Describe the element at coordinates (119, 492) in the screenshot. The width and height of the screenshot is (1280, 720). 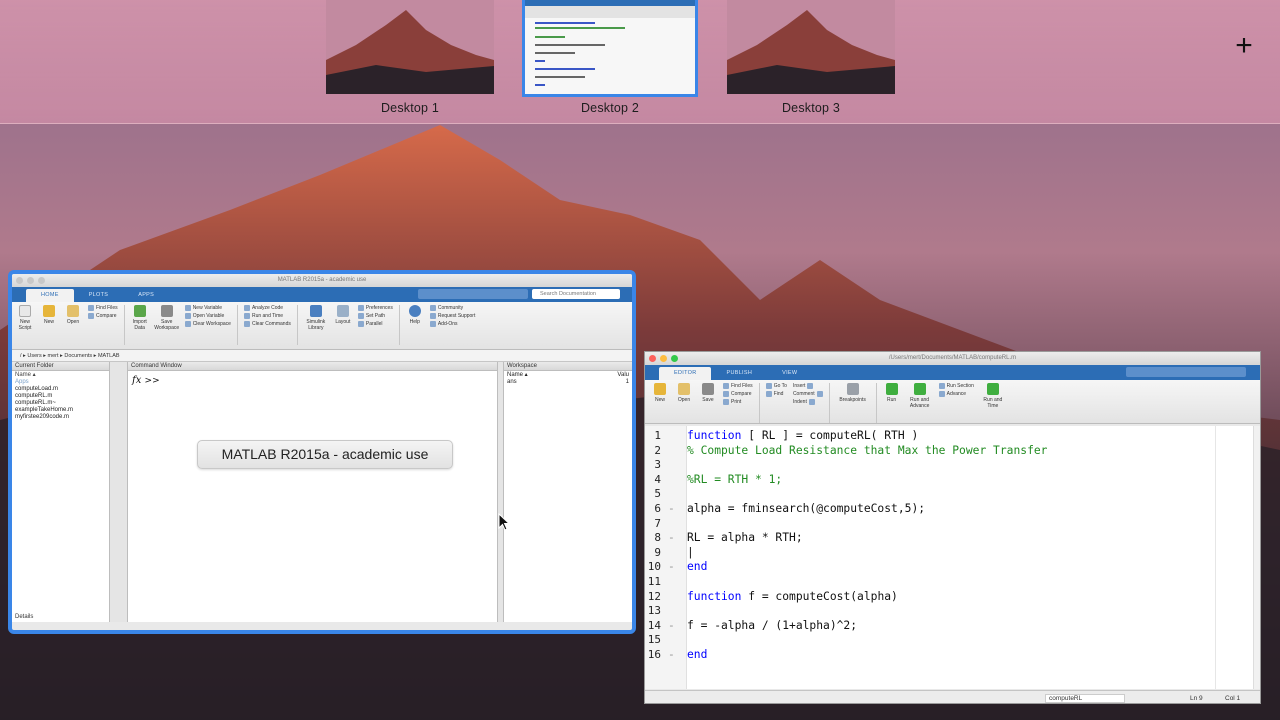
I see `panel-splitter` at that location.